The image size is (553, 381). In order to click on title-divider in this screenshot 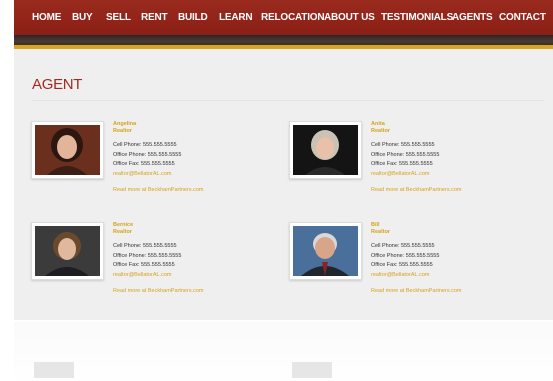, I will do `click(288, 100)`.